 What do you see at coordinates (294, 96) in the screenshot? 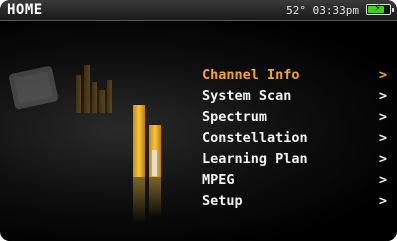
I see `menu-item-system-scan: System Scan >` at bounding box center [294, 96].